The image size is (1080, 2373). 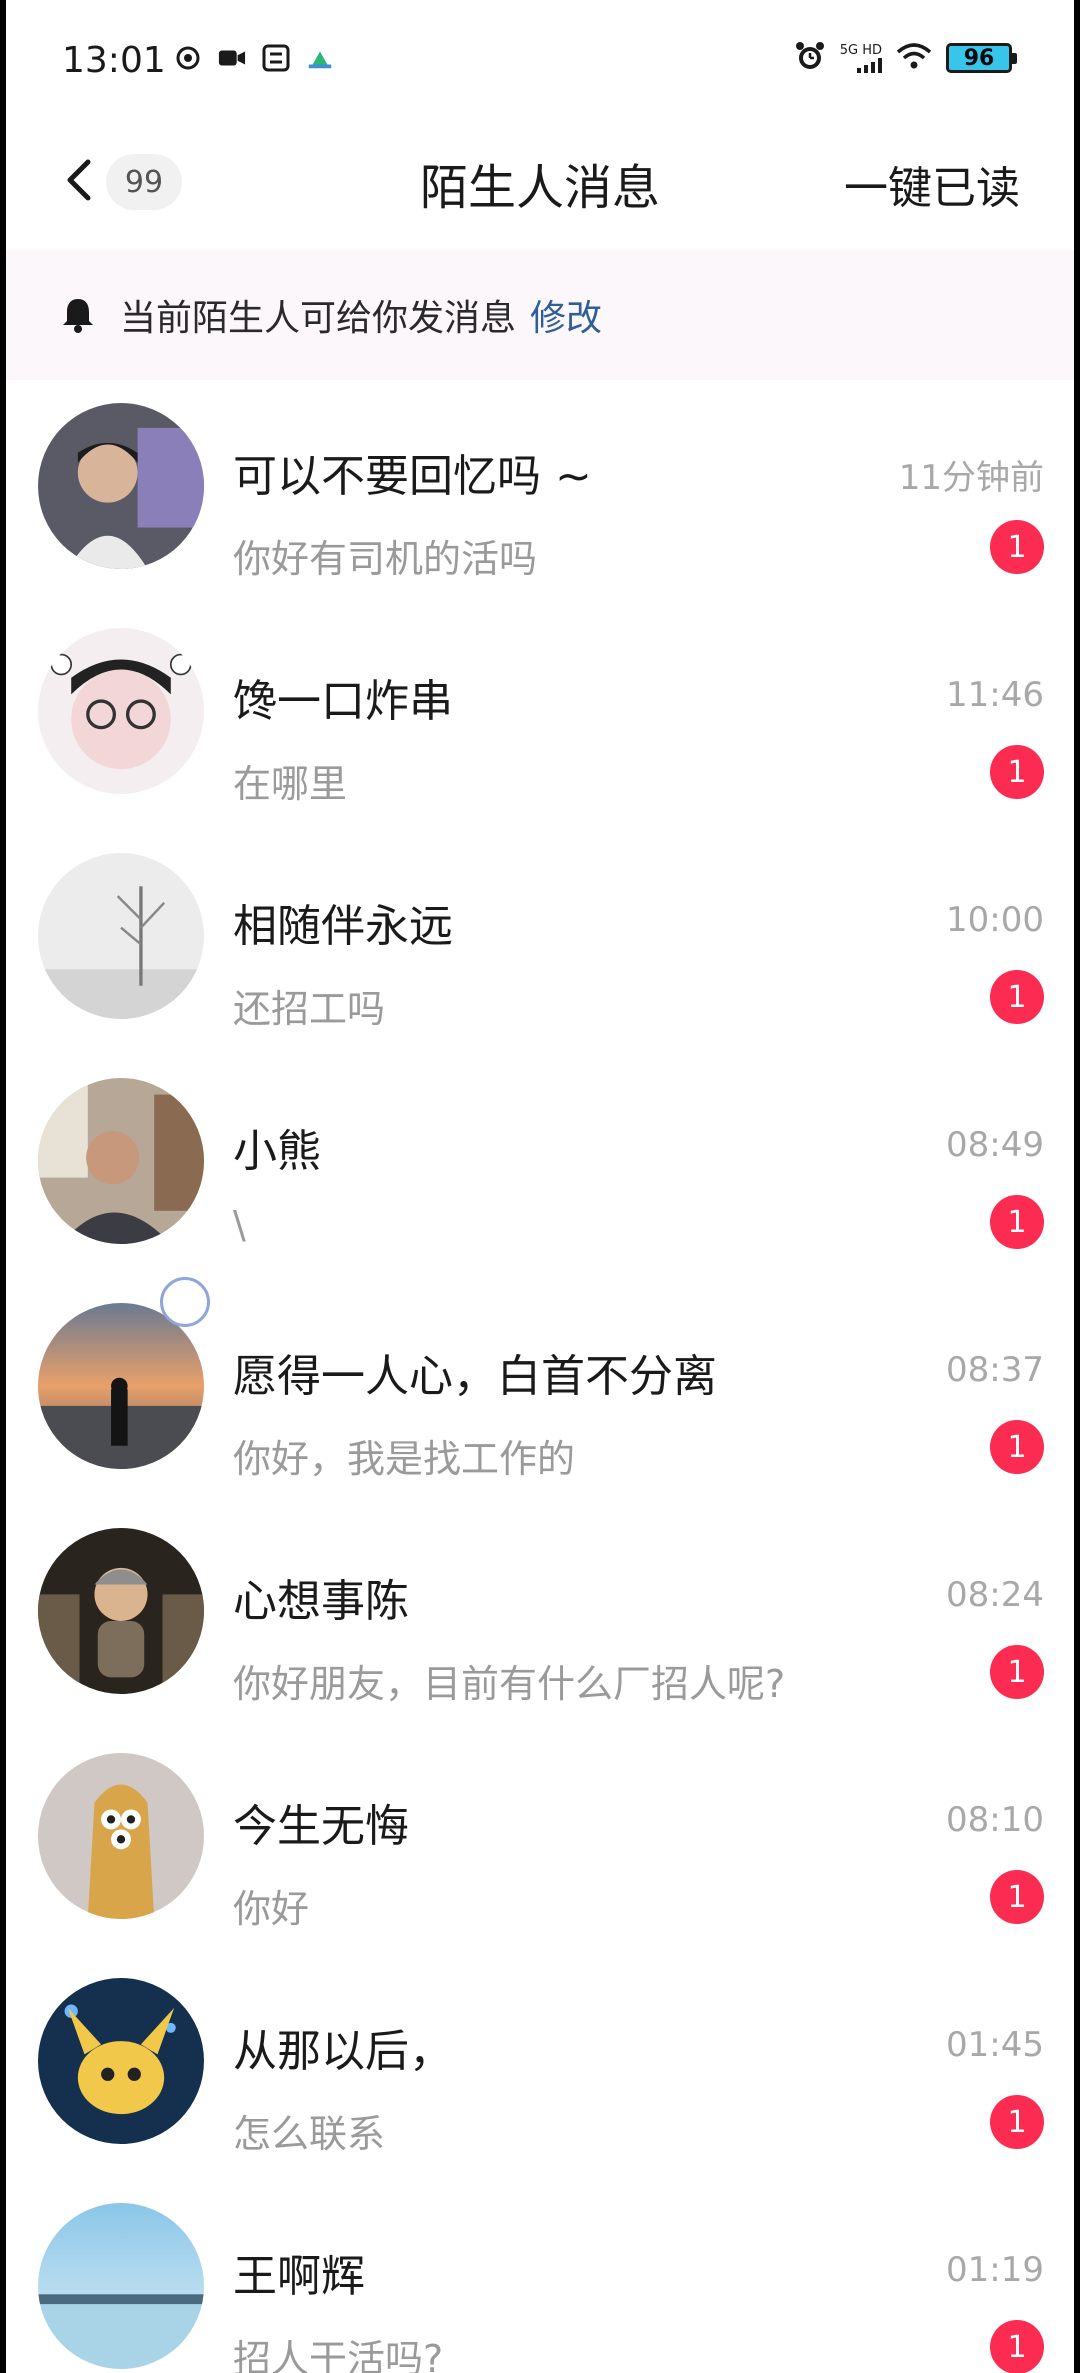 I want to click on message-preview: 在哪里, so click(x=290, y=784).